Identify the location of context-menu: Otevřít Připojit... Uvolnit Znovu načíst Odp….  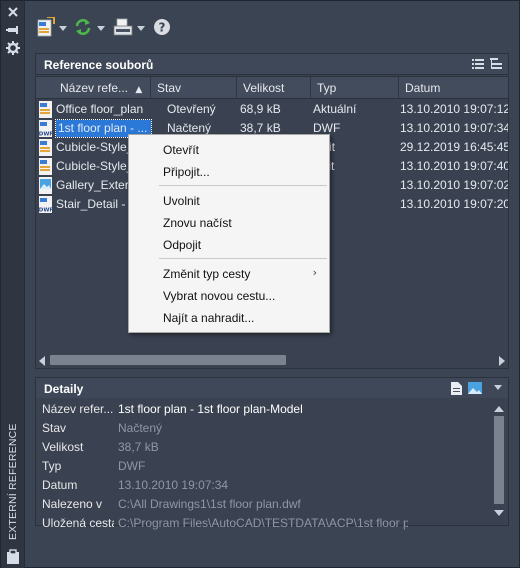
(229, 233).